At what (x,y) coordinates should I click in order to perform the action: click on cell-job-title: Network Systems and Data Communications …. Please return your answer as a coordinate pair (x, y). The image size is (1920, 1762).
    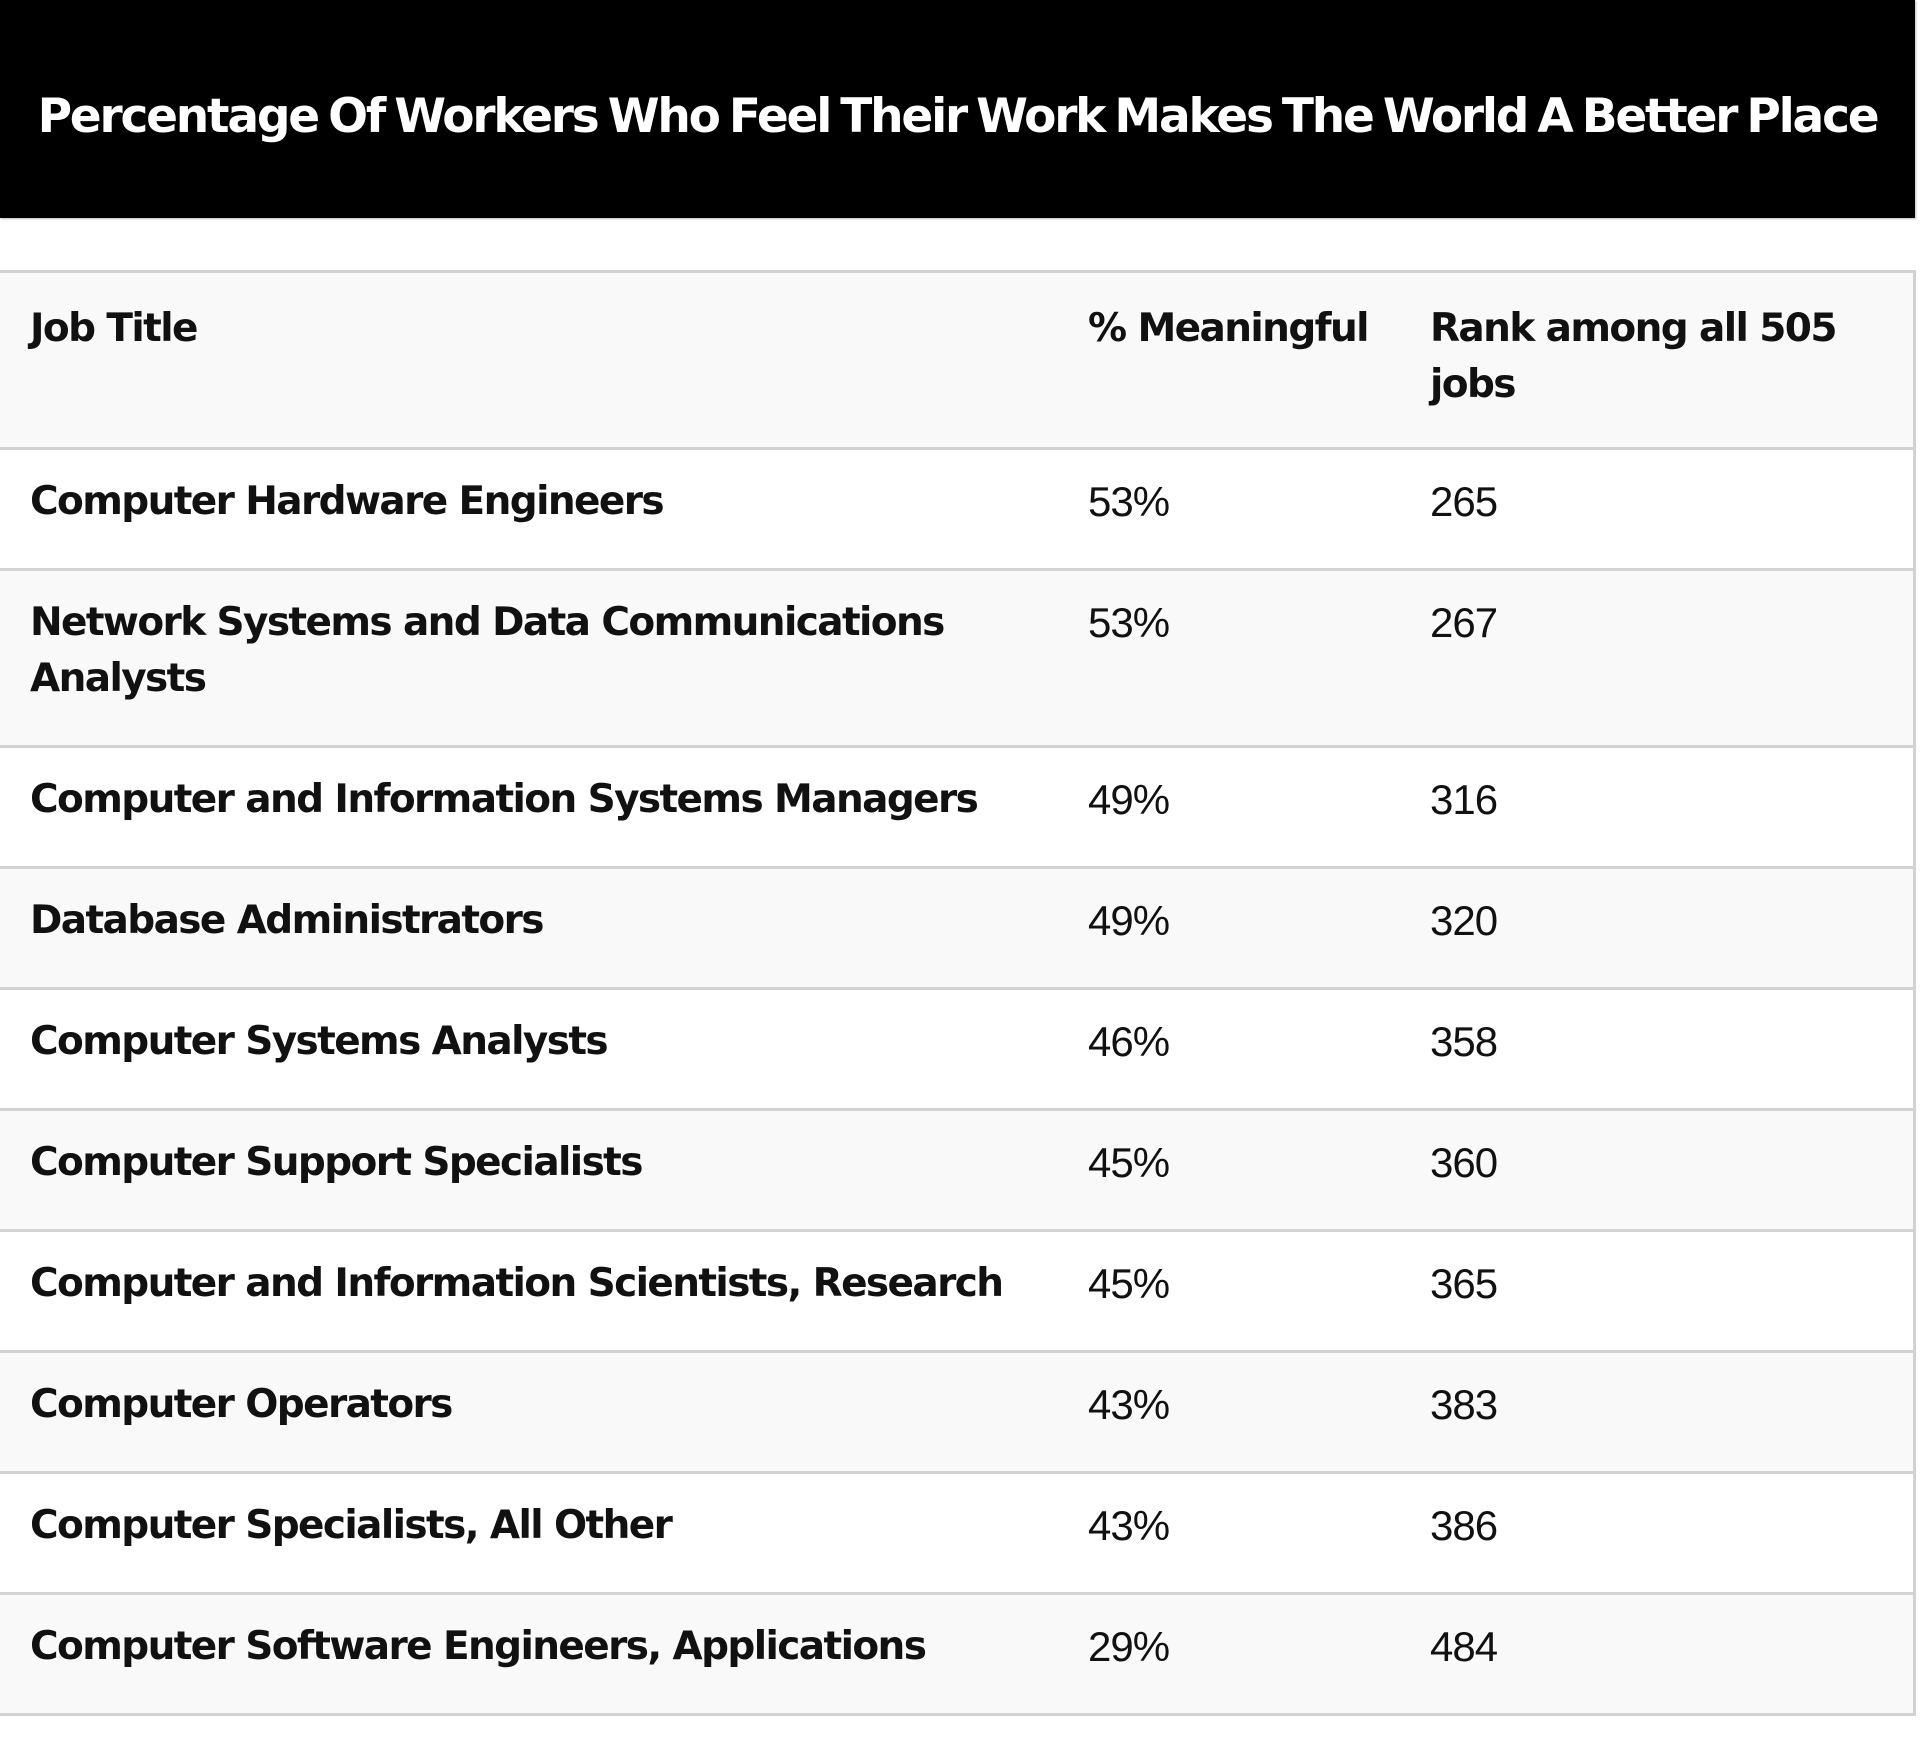
    Looking at the image, I should click on (529, 658).